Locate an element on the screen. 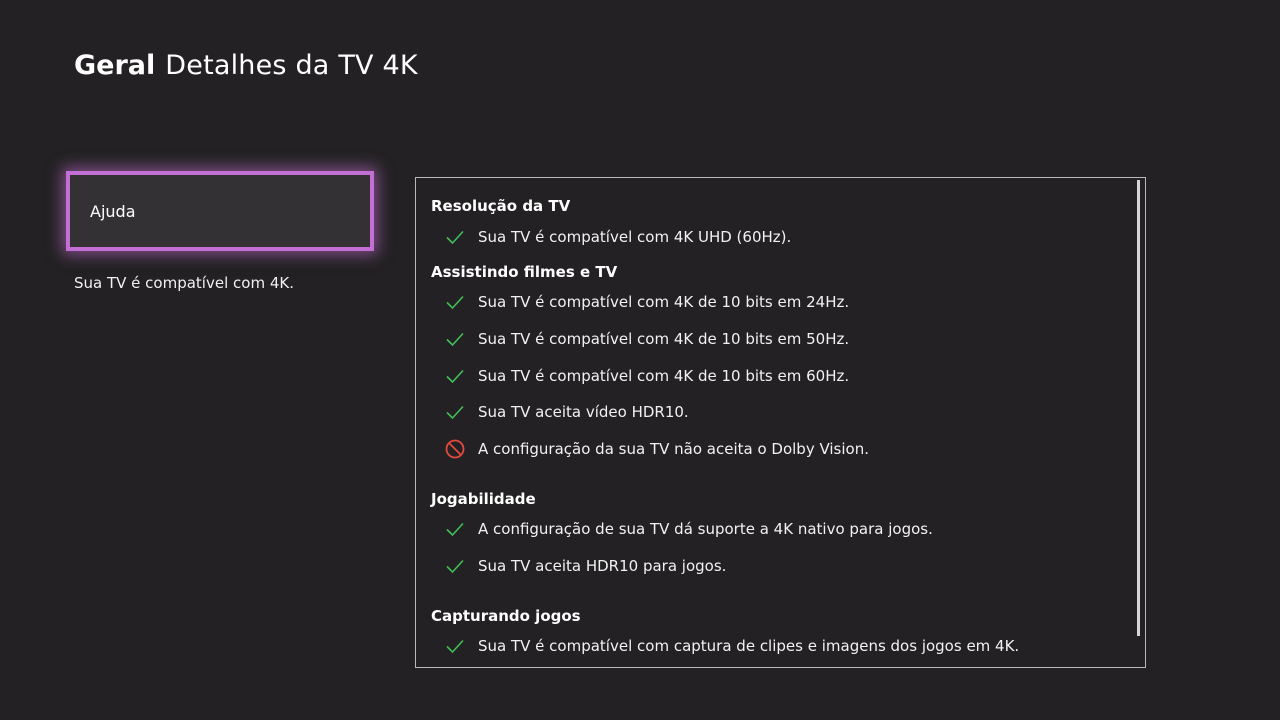 The width and height of the screenshot is (1280, 720). section-heading-capture: Capturando jogos is located at coordinates (506, 616).